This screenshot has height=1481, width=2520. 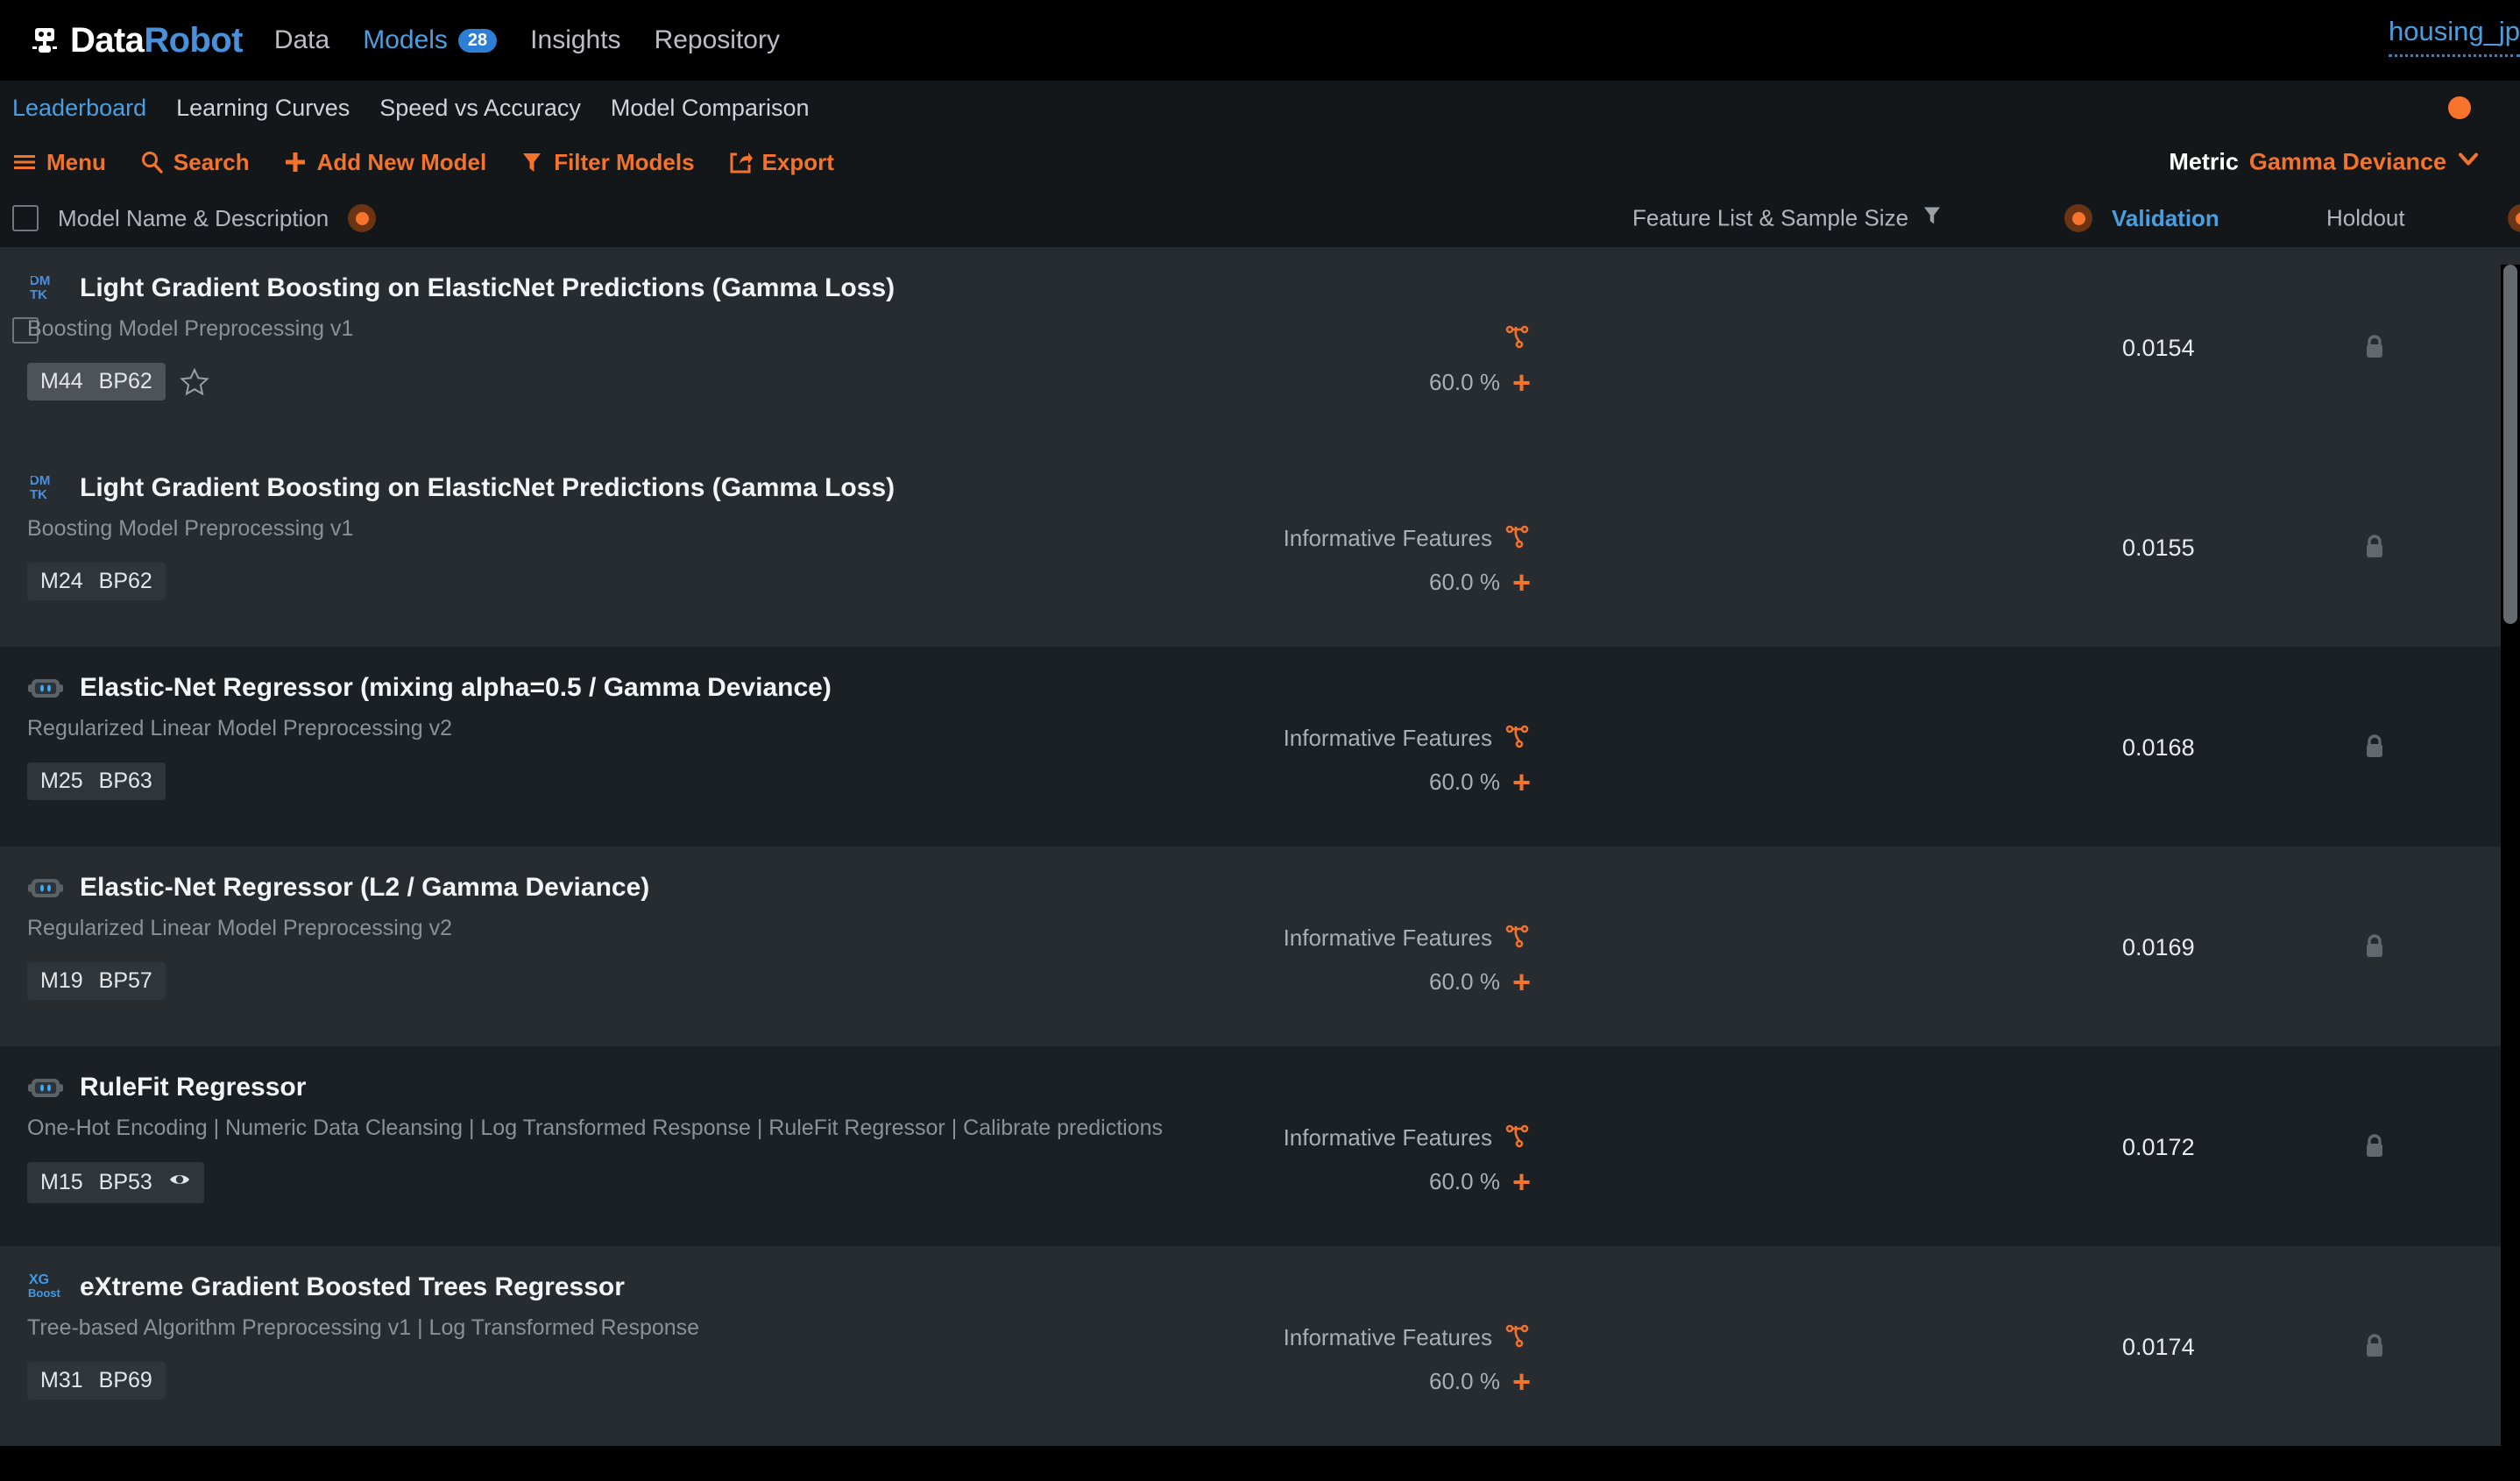 What do you see at coordinates (2510, 444) in the screenshot?
I see `vertical-scrollbar-thumb` at bounding box center [2510, 444].